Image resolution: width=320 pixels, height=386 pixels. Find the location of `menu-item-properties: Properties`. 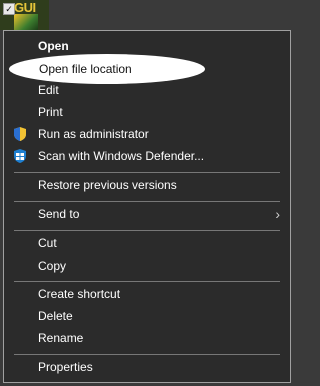

menu-item-properties: Properties is located at coordinates (147, 367).